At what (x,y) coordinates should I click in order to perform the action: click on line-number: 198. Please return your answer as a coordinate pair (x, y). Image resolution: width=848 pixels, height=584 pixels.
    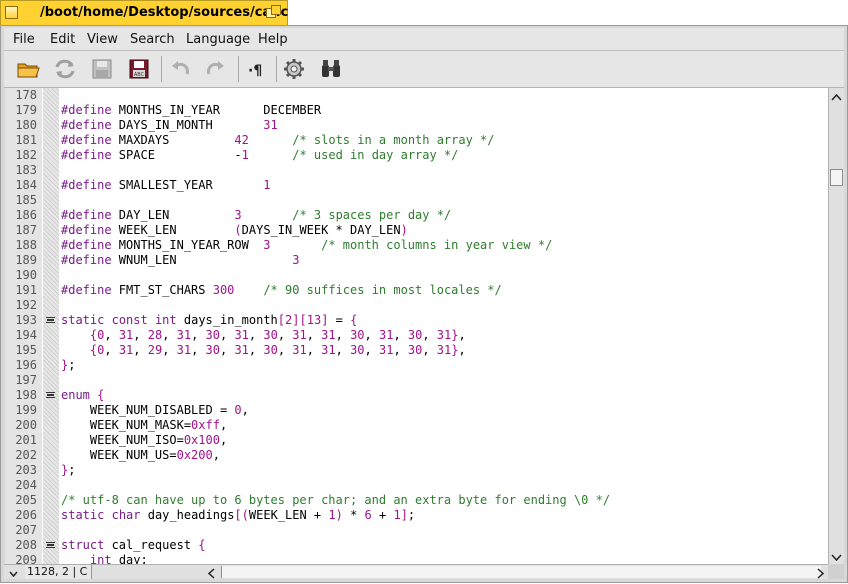
    Looking at the image, I should click on (26, 395).